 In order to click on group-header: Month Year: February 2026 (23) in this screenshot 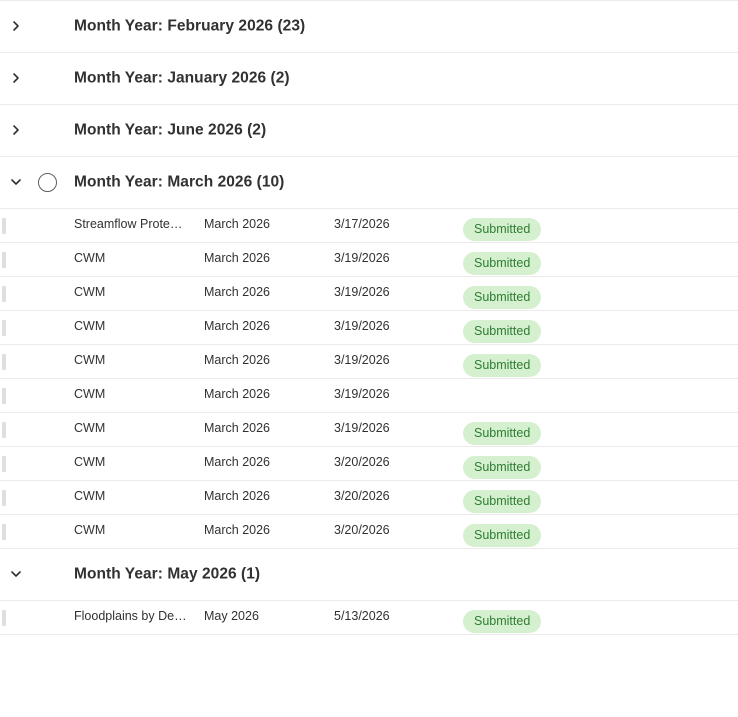, I will do `click(369, 27)`.